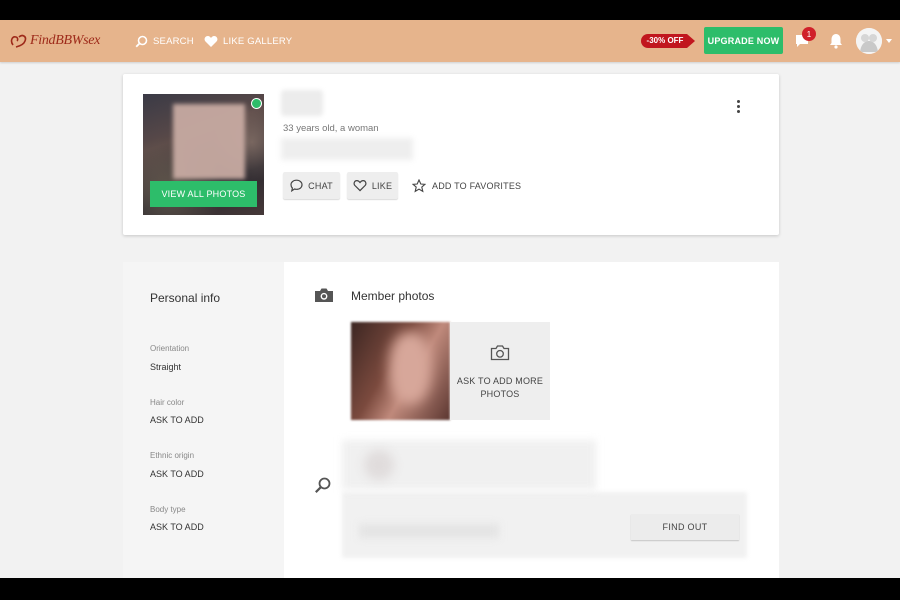  Describe the element at coordinates (173, 41) in the screenshot. I see `nav-search-label: SEARCH` at that location.